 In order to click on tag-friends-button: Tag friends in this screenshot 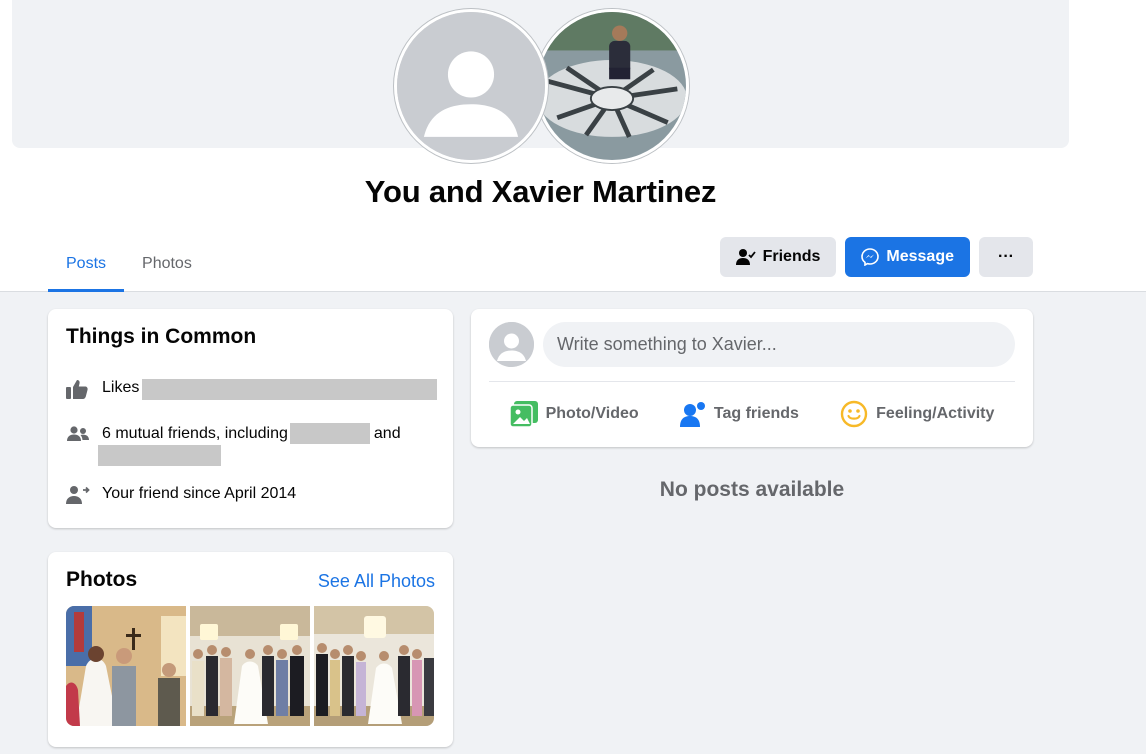, I will do `click(739, 414)`.